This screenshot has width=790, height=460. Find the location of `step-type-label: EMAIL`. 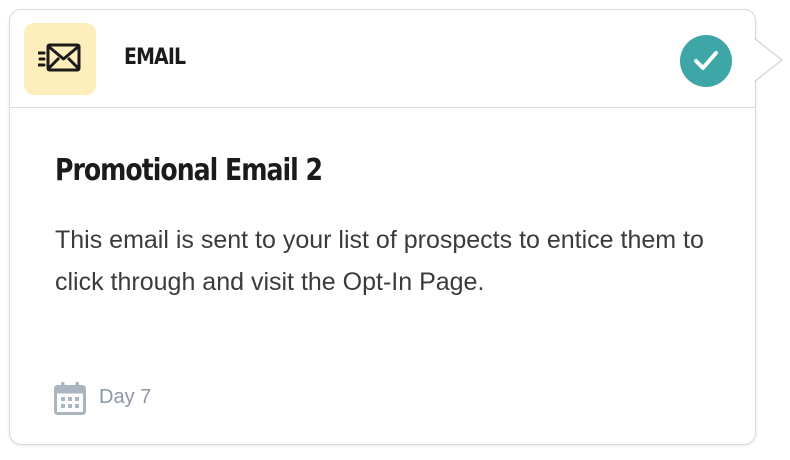

step-type-label: EMAIL is located at coordinates (155, 57).